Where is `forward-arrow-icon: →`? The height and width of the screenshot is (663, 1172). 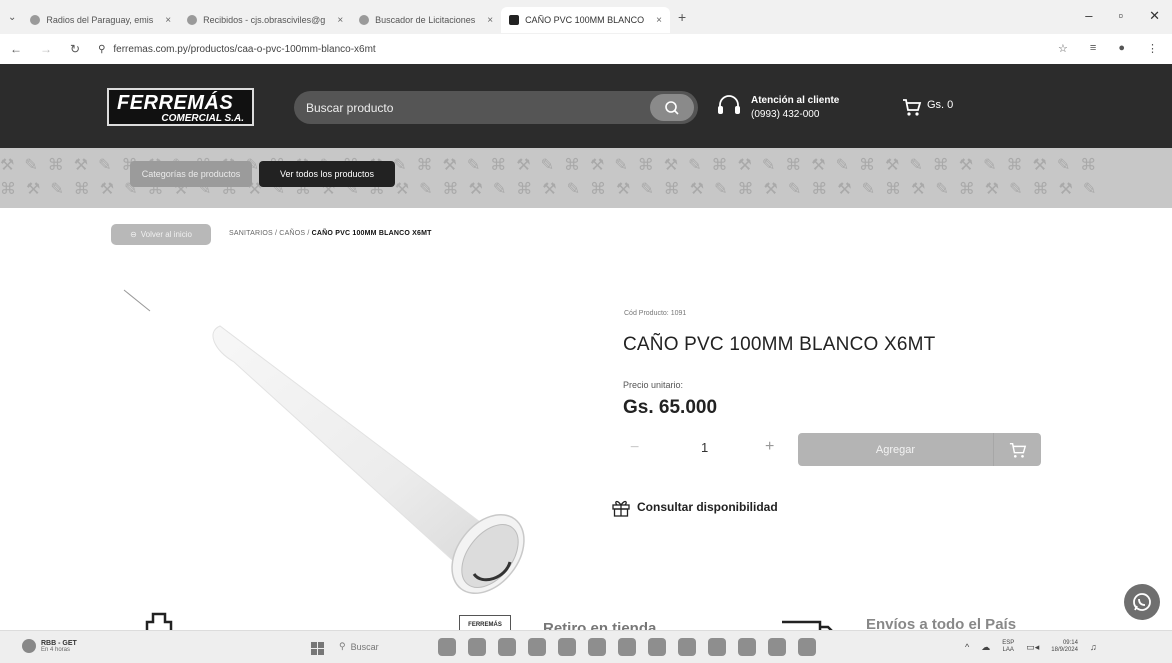
forward-arrow-icon: → is located at coordinates (46, 49).